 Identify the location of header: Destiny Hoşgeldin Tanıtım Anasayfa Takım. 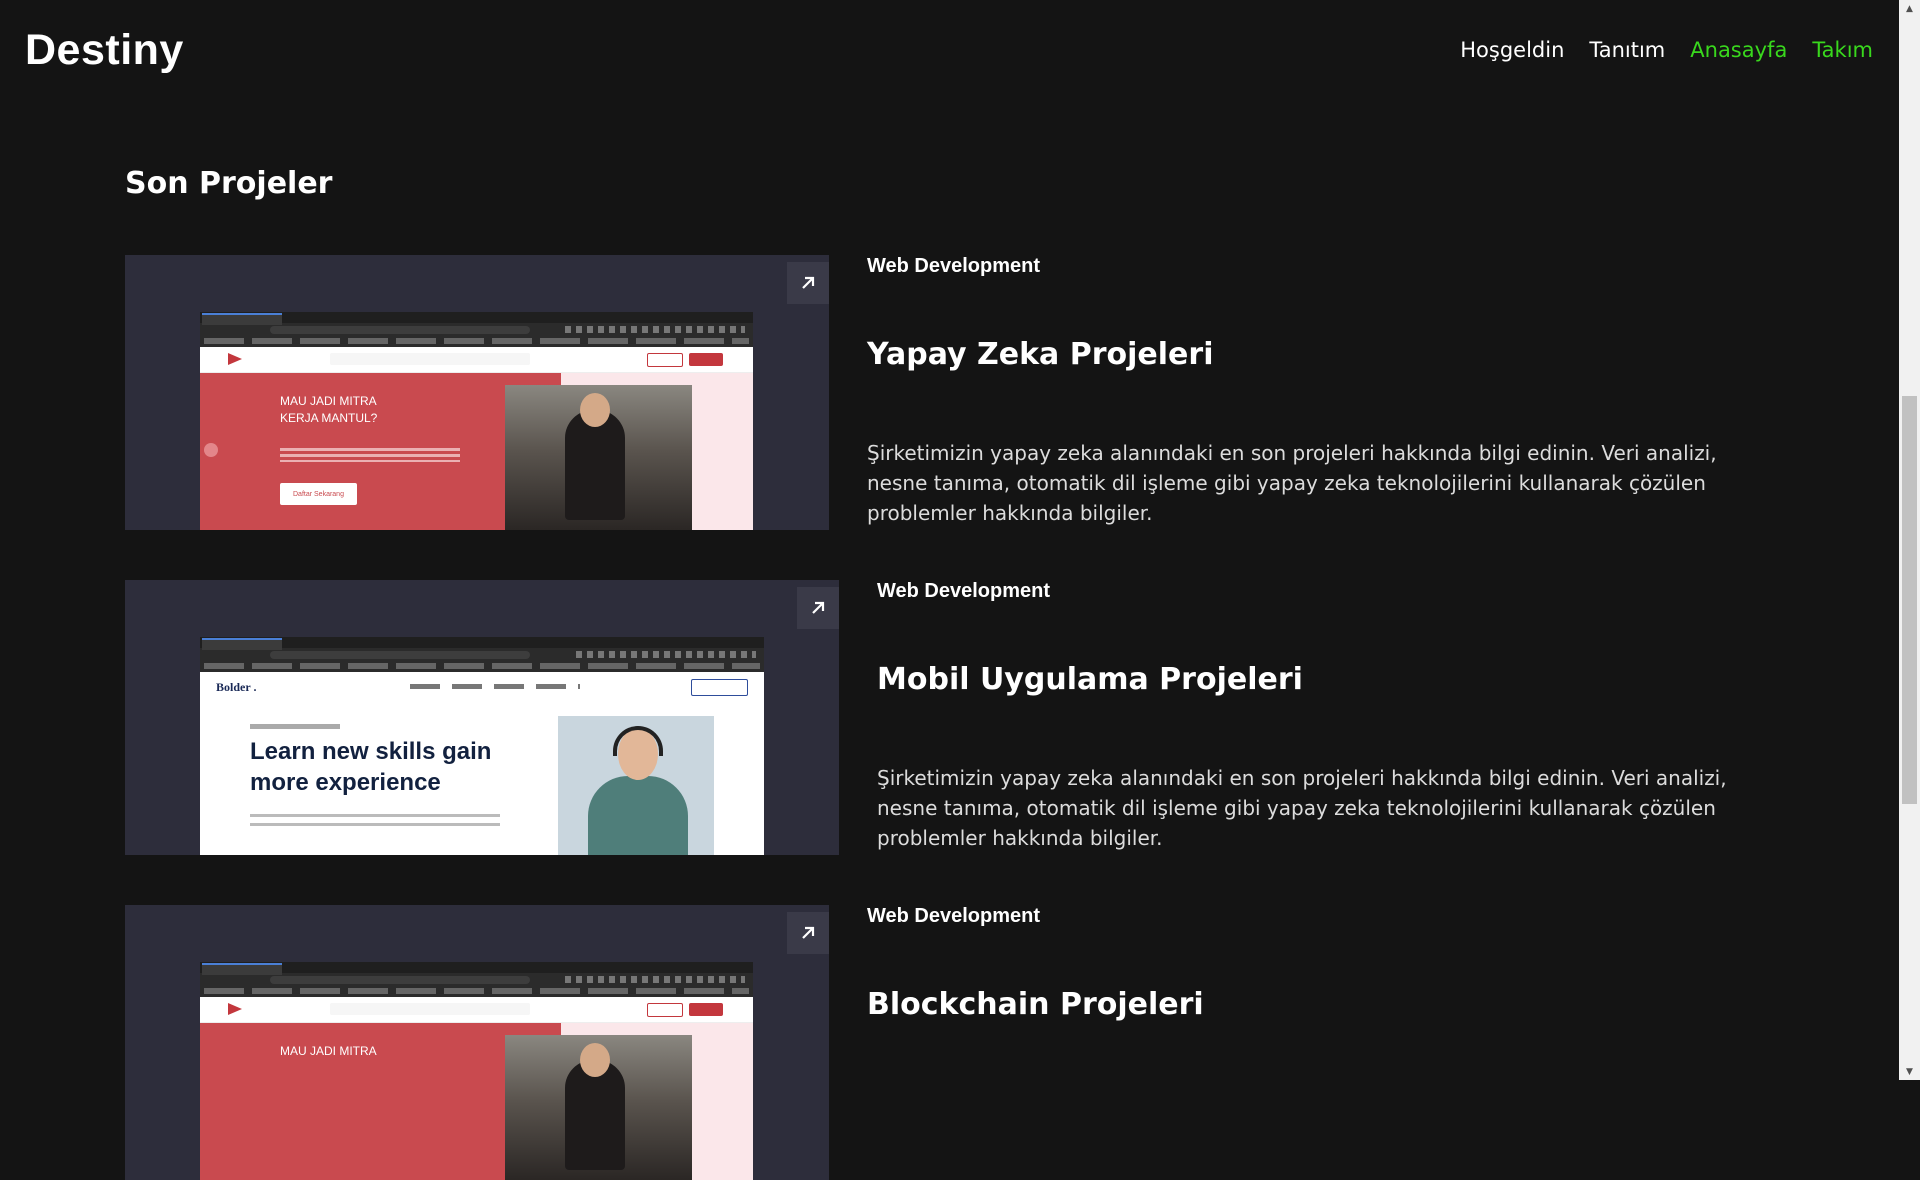
(949, 50).